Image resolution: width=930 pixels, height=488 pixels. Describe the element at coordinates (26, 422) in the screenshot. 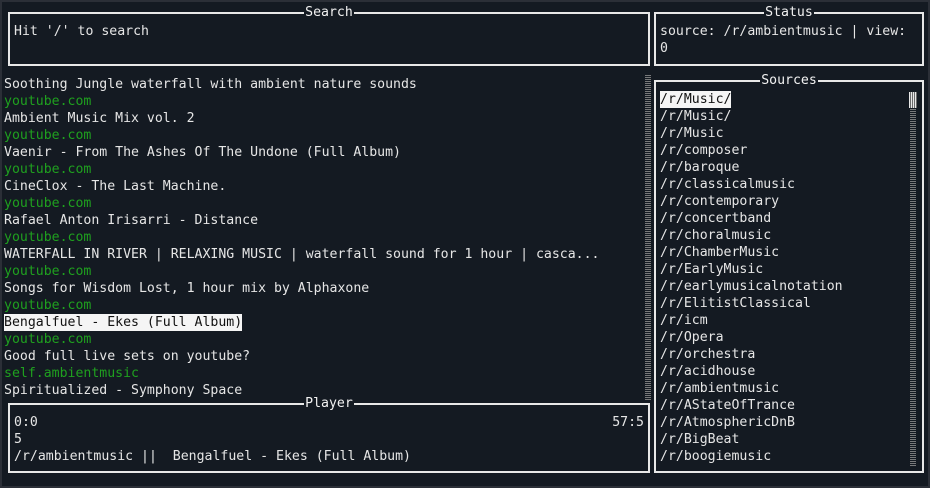

I see `player-elapsed: 0:0` at that location.